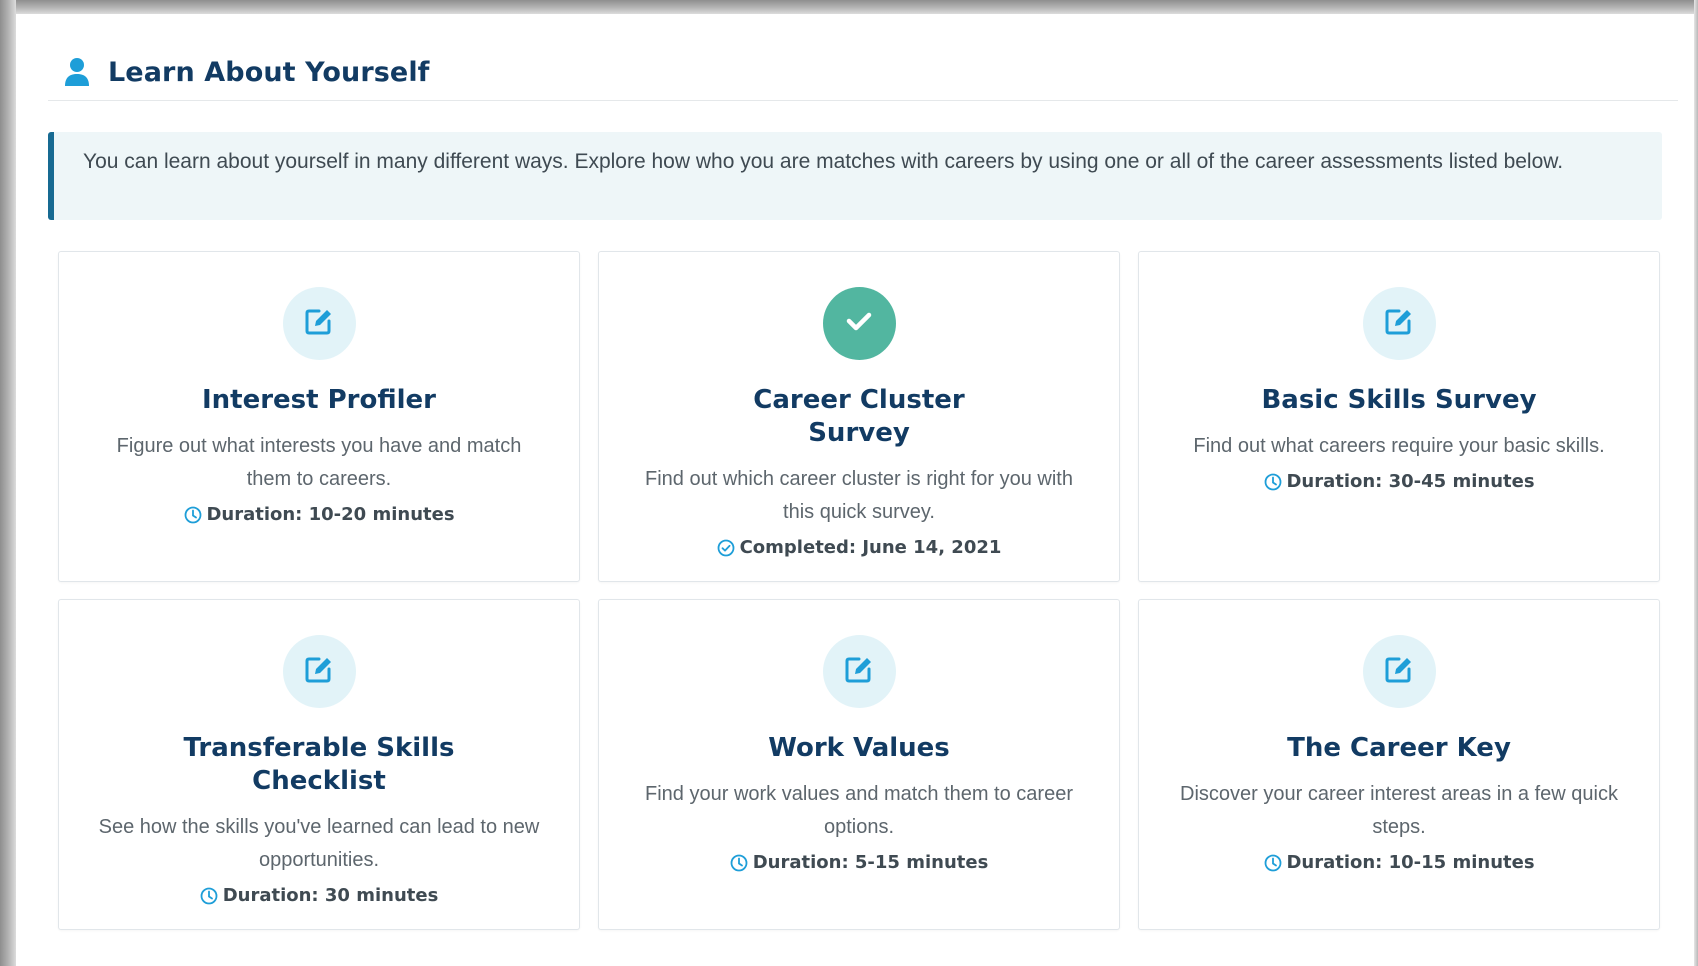 This screenshot has width=1698, height=966. What do you see at coordinates (330, 895) in the screenshot?
I see `assessment-meta-text: Duration: 30 minutes` at bounding box center [330, 895].